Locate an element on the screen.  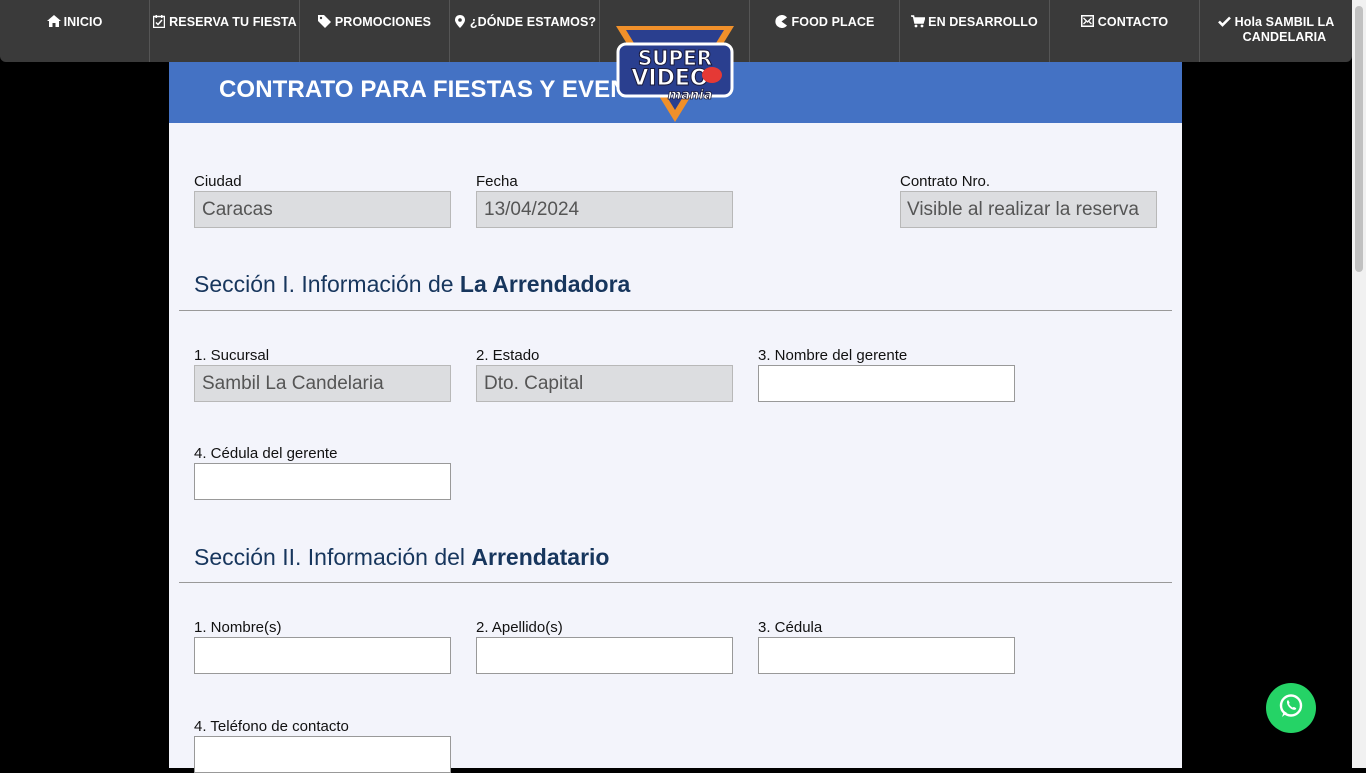
section2-title: Sección II. Información del Arrendatario is located at coordinates (401, 557).